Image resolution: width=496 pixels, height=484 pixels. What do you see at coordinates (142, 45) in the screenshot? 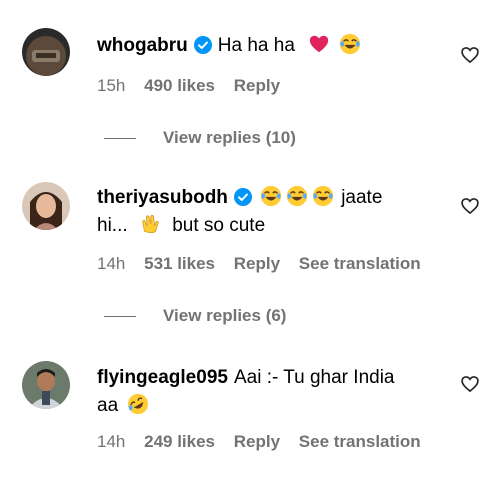
I see `username: whogabru` at bounding box center [142, 45].